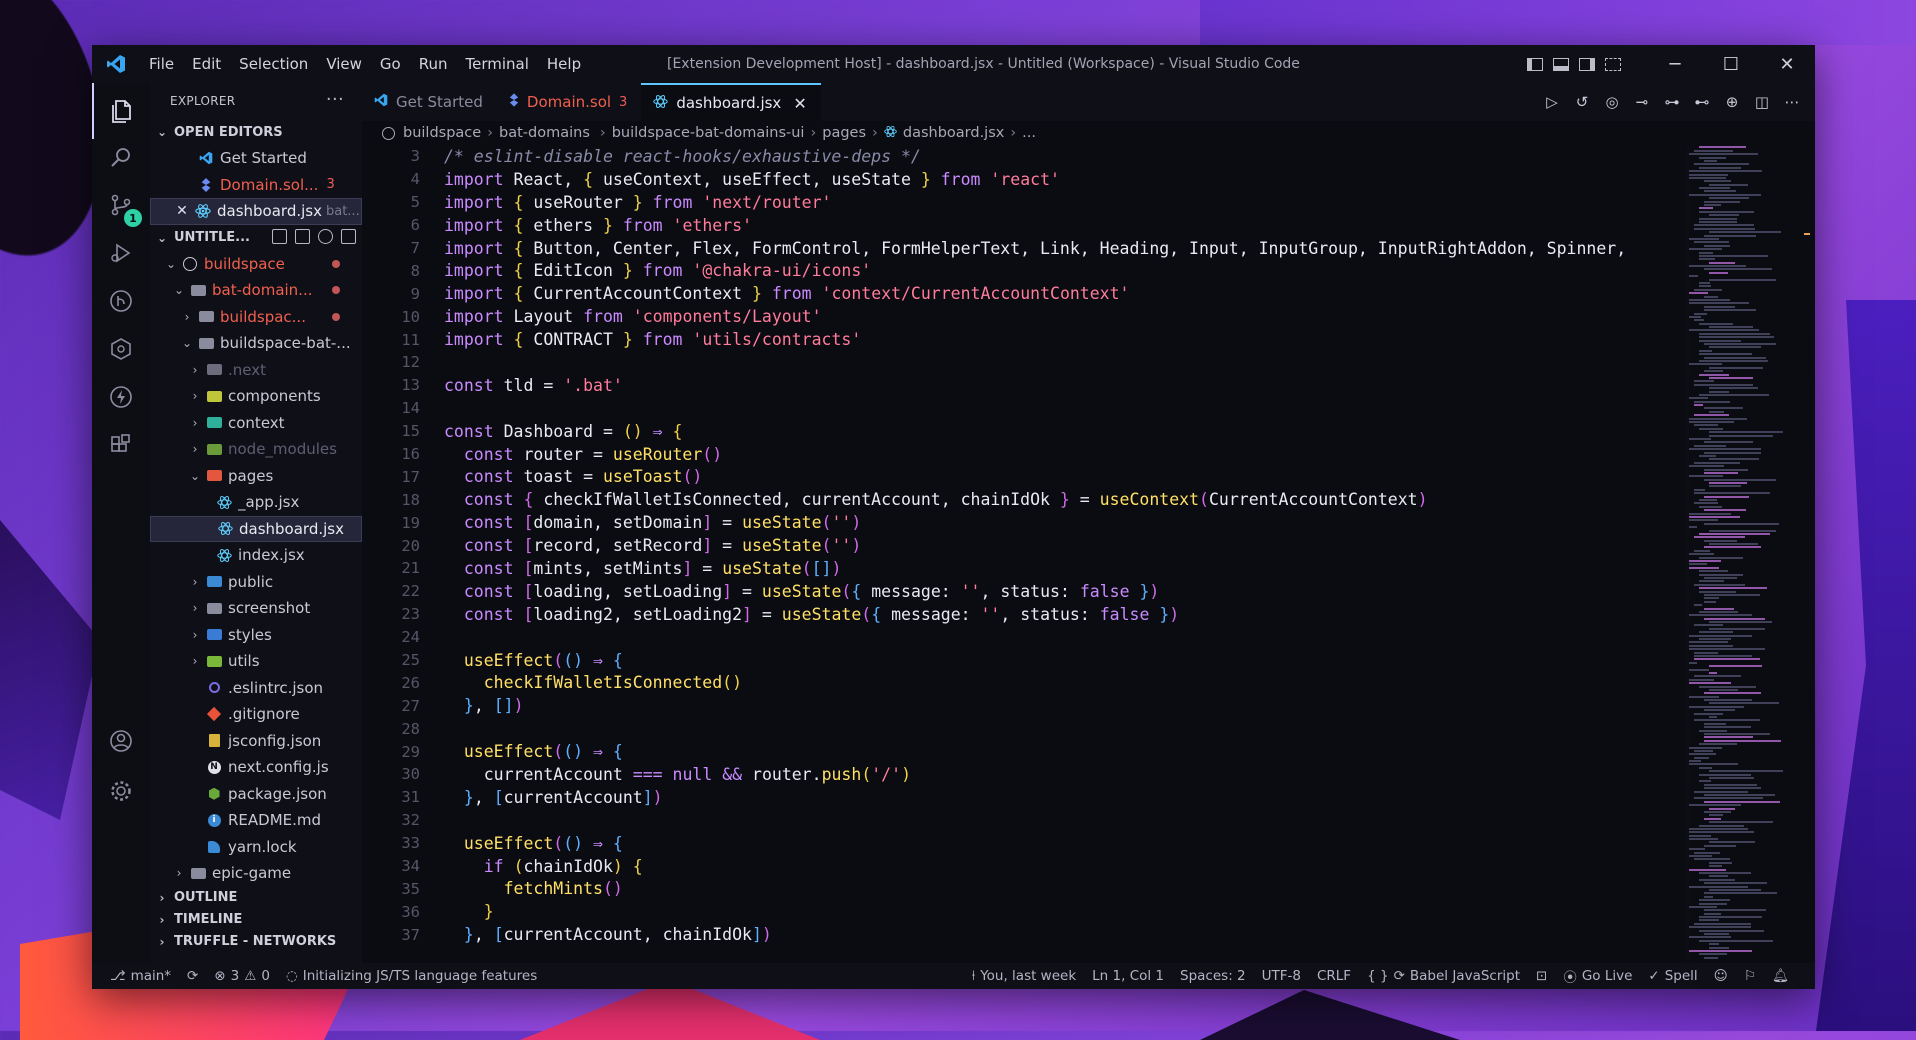 This screenshot has width=1916, height=1040. What do you see at coordinates (256, 370) in the screenshot?
I see `tree-item-next: › .next` at bounding box center [256, 370].